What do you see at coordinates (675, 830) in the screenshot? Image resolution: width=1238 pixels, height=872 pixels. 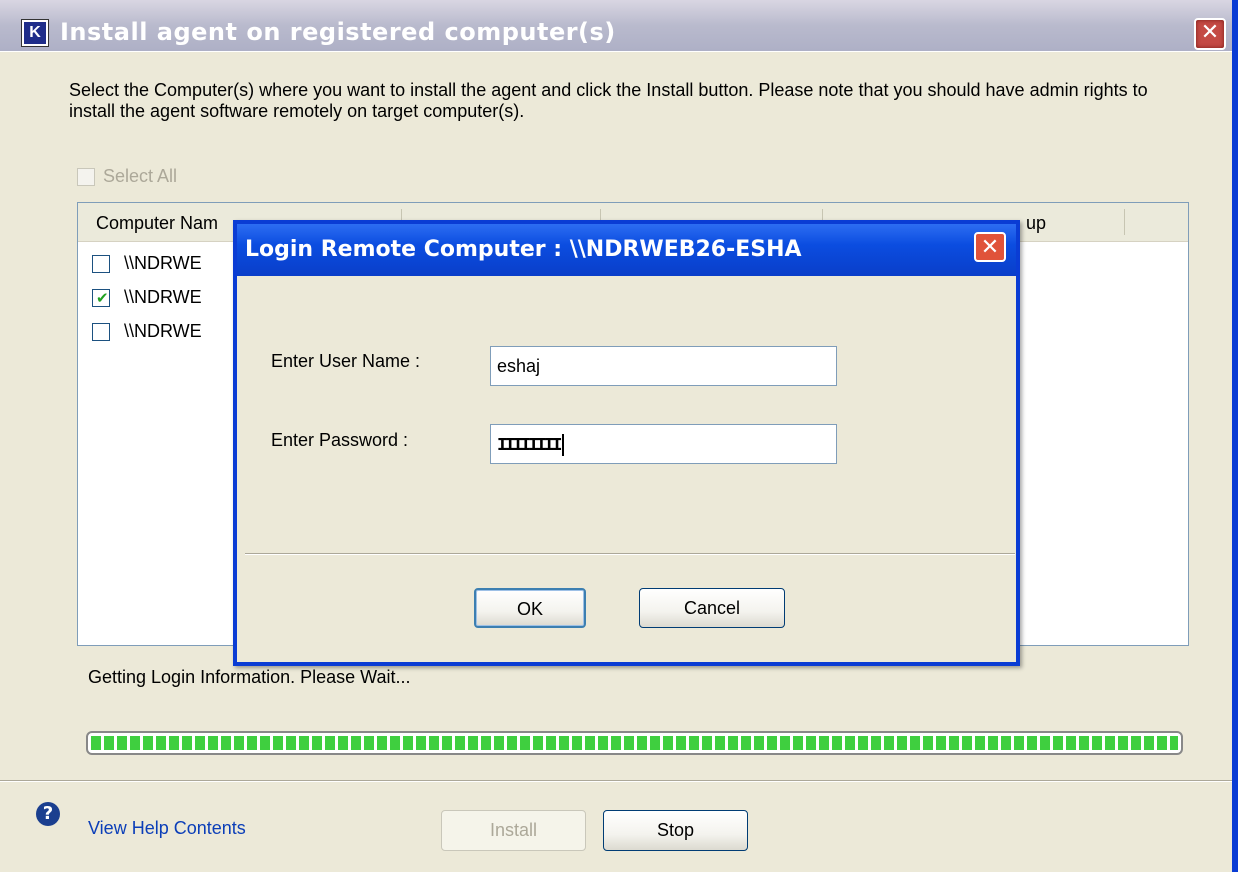 I see `stop-button: Stop` at bounding box center [675, 830].